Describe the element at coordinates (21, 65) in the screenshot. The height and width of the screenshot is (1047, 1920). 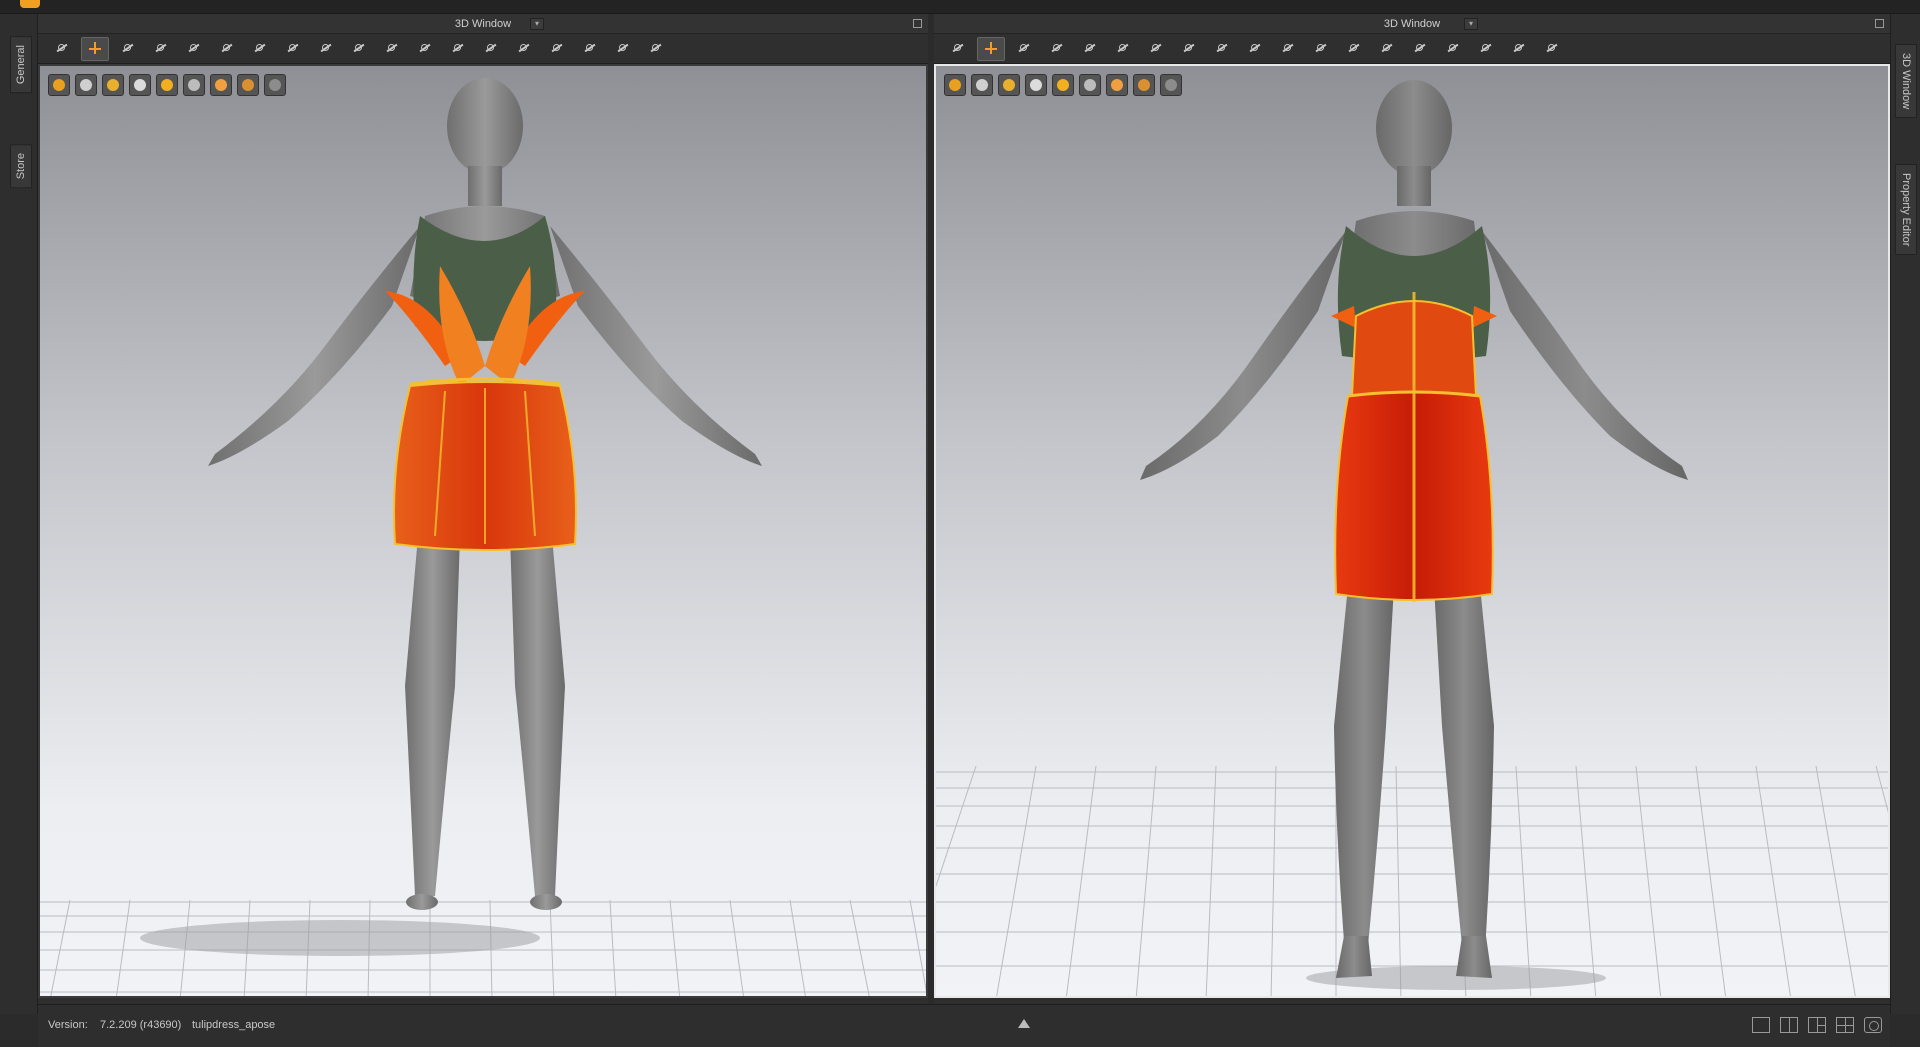
I see `tab-general: General` at that location.